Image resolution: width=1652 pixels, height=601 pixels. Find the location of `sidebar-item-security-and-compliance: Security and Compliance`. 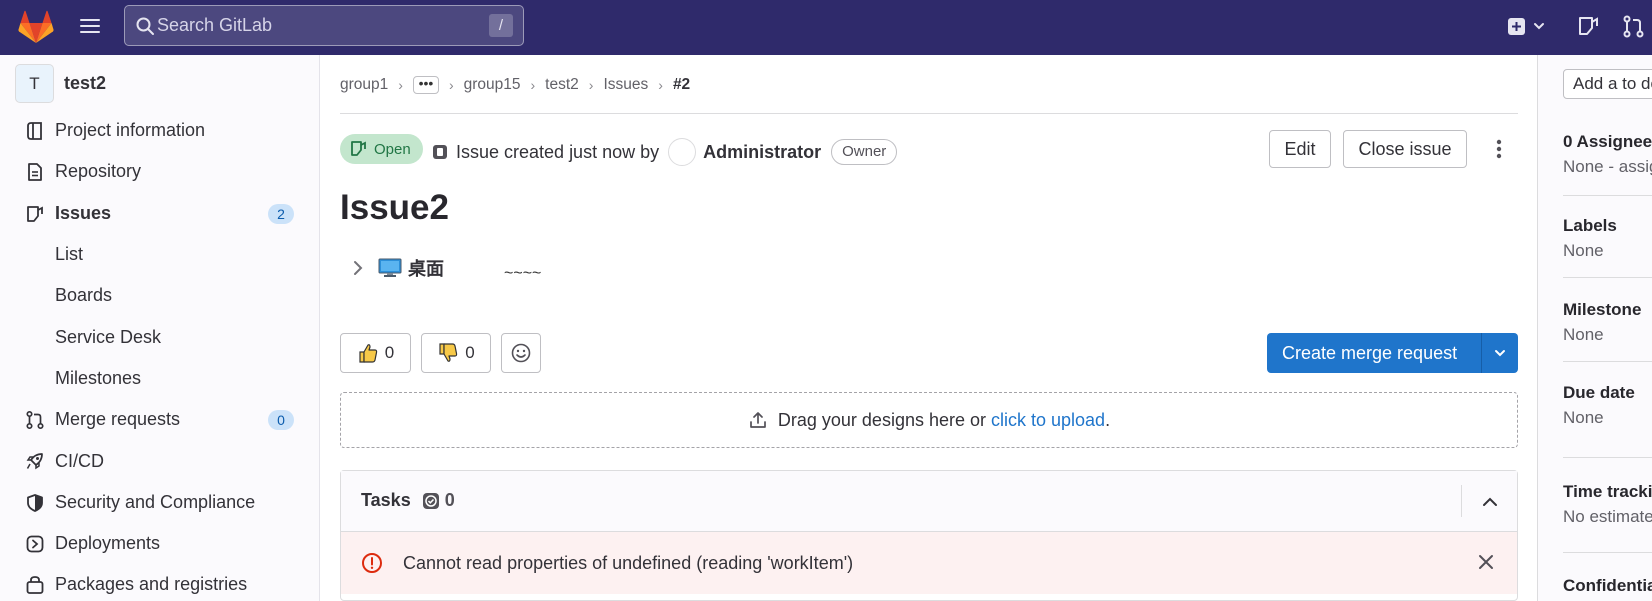

sidebar-item-security-and-compliance: Security and Compliance is located at coordinates (160, 502).